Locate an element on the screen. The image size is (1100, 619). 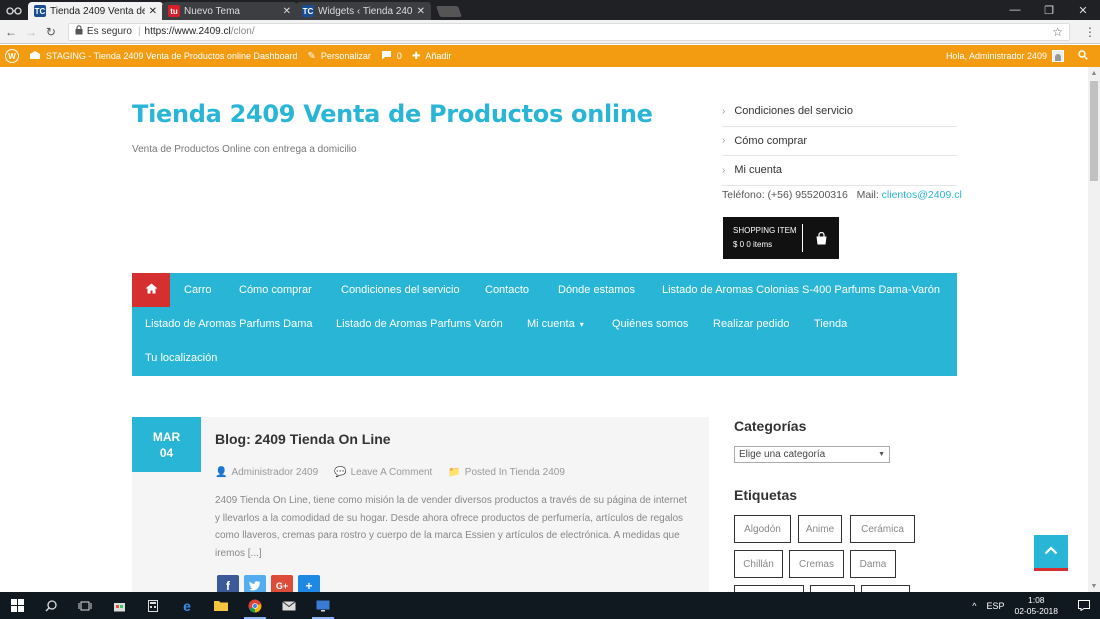
post-date-badge: MAR 04 is located at coordinates (166, 444).